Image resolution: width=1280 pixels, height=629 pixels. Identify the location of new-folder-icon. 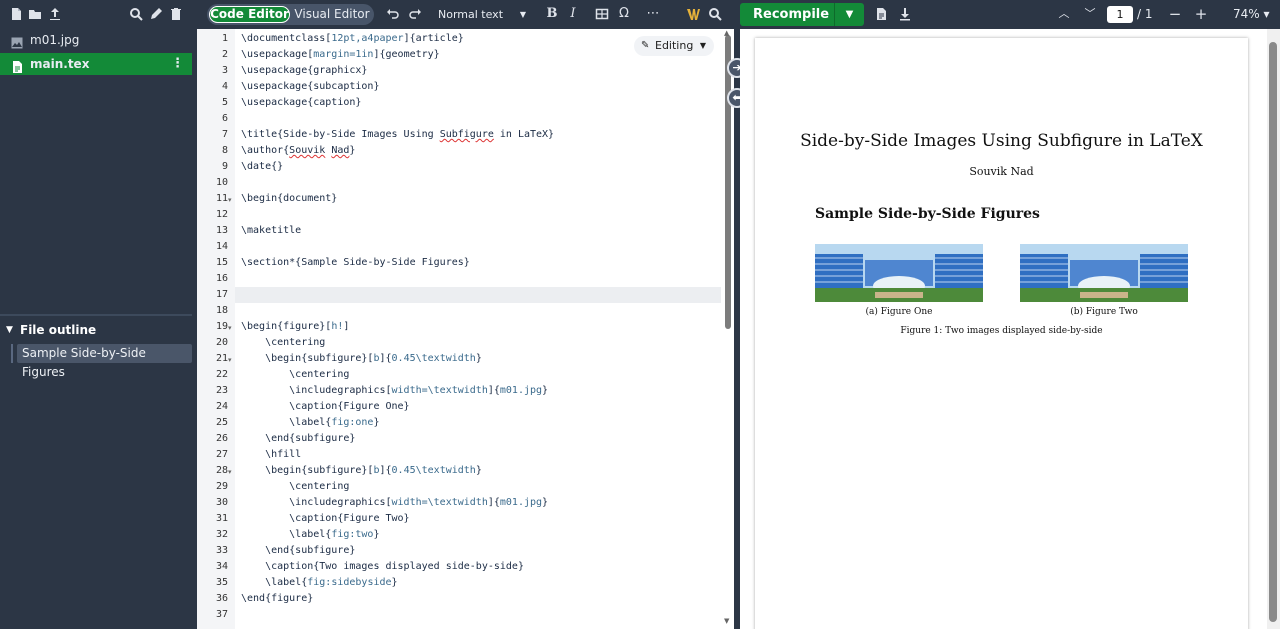
(35, 14).